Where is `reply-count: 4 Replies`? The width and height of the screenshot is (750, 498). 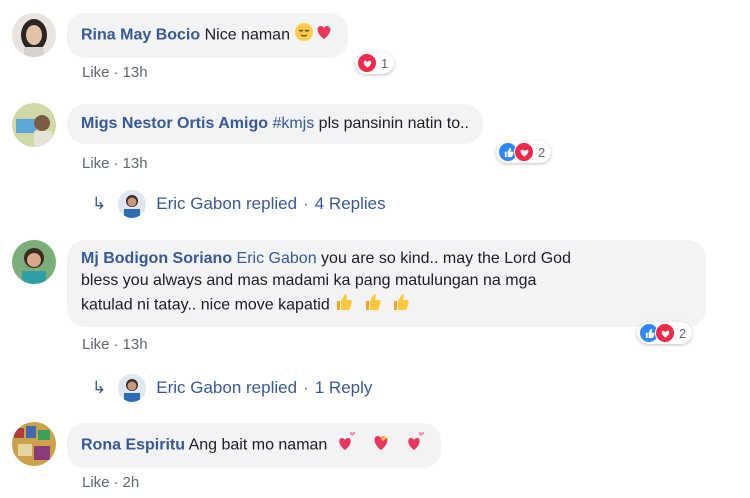
reply-count: 4 Replies is located at coordinates (350, 204).